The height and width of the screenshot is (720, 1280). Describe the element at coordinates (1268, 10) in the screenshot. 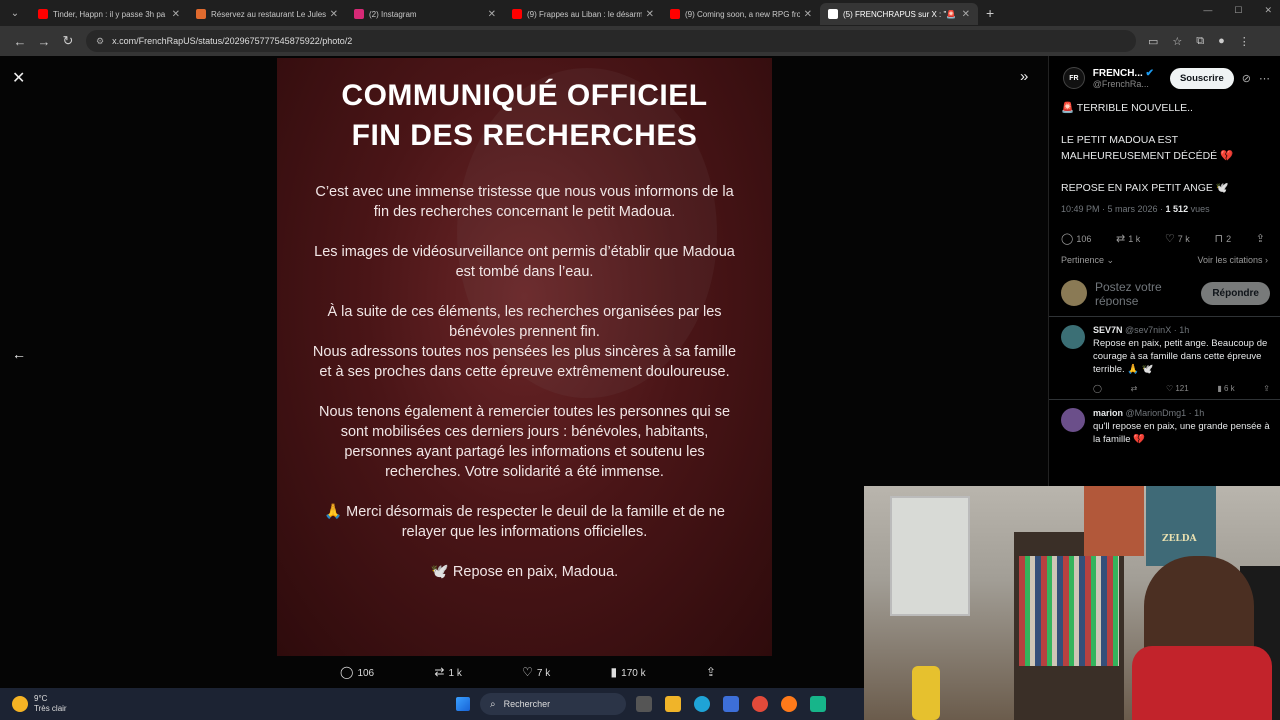

I see `close-window-icon: ✕` at that location.